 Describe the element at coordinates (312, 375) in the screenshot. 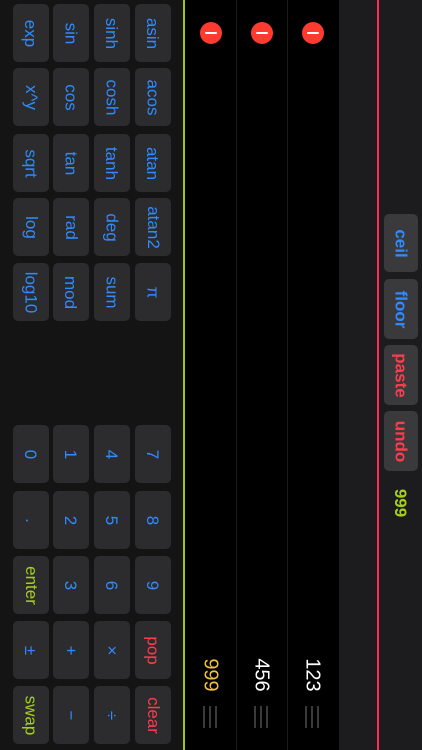

I see `stack-row: 123` at that location.